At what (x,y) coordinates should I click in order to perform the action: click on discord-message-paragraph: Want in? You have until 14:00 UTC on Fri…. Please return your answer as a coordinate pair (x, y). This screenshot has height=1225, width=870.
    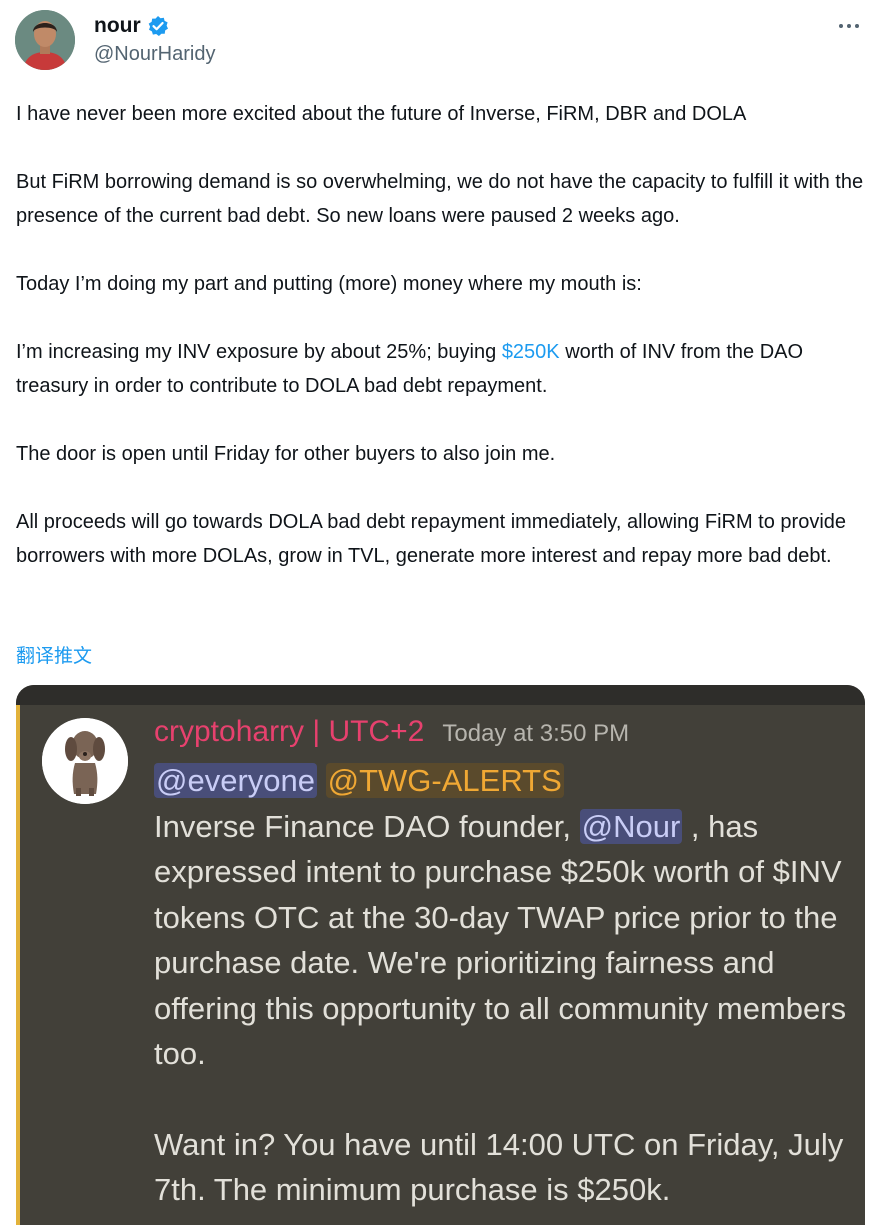
    Looking at the image, I should click on (499, 1167).